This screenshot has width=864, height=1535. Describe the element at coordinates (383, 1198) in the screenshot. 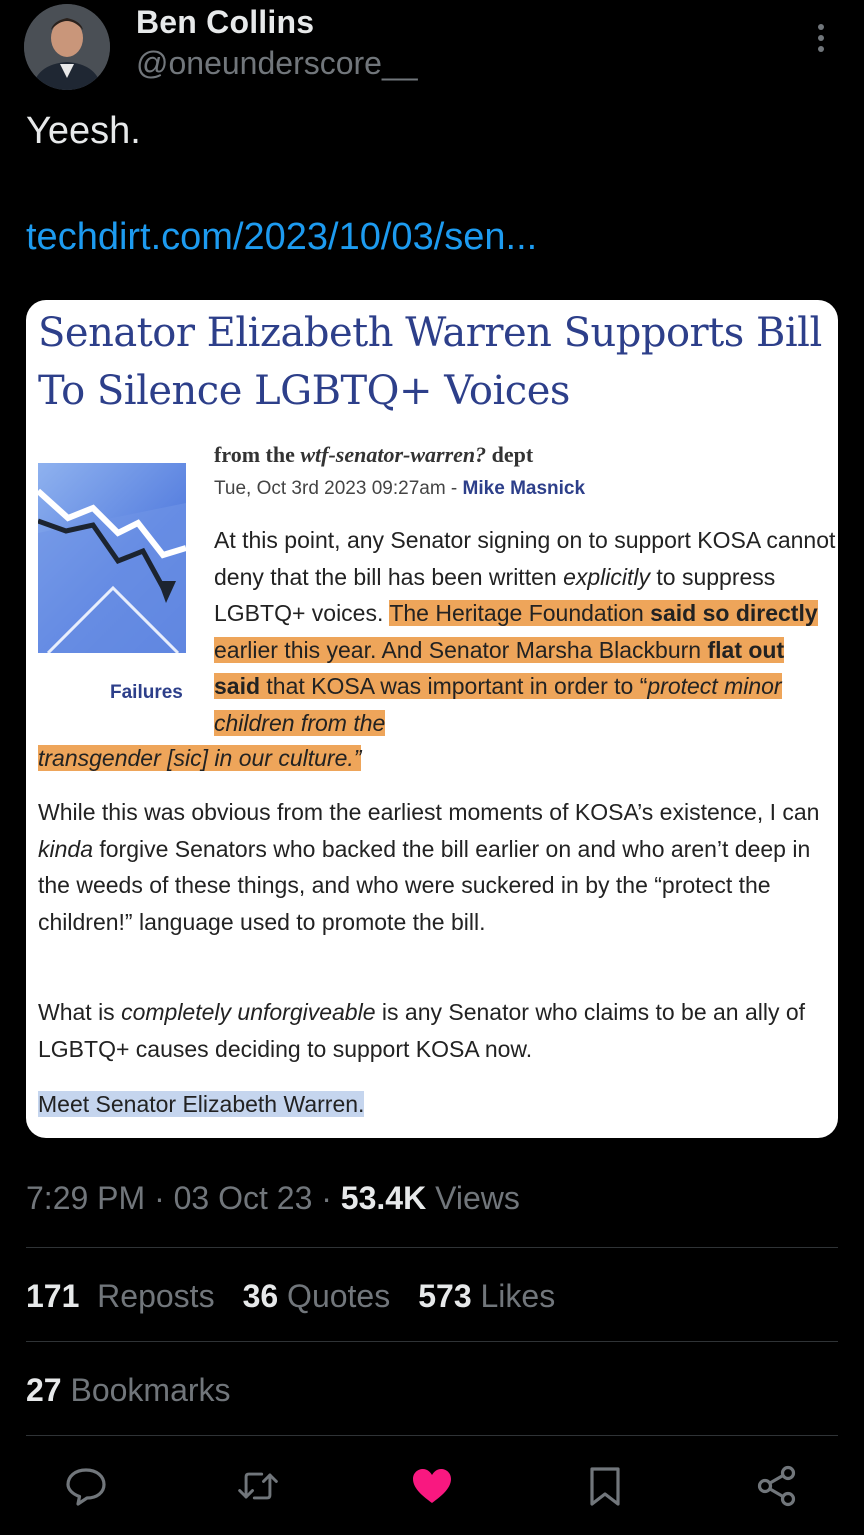

I see `views-count: 53.4K` at that location.